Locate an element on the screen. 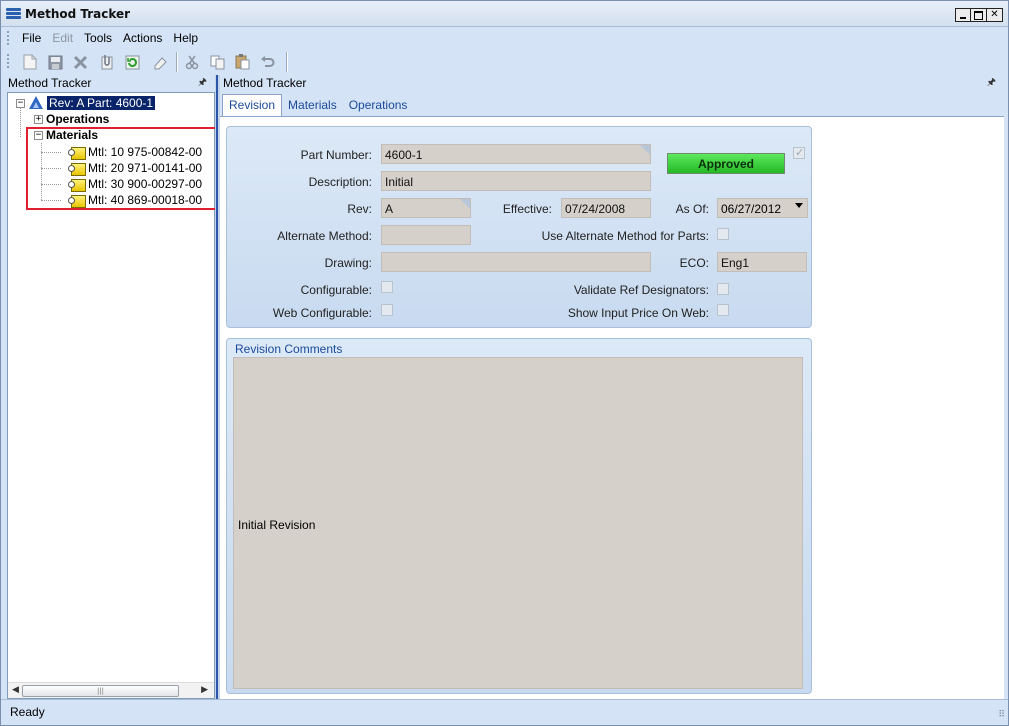 The image size is (1009, 726). web-configurable-checkbox is located at coordinates (387, 310).